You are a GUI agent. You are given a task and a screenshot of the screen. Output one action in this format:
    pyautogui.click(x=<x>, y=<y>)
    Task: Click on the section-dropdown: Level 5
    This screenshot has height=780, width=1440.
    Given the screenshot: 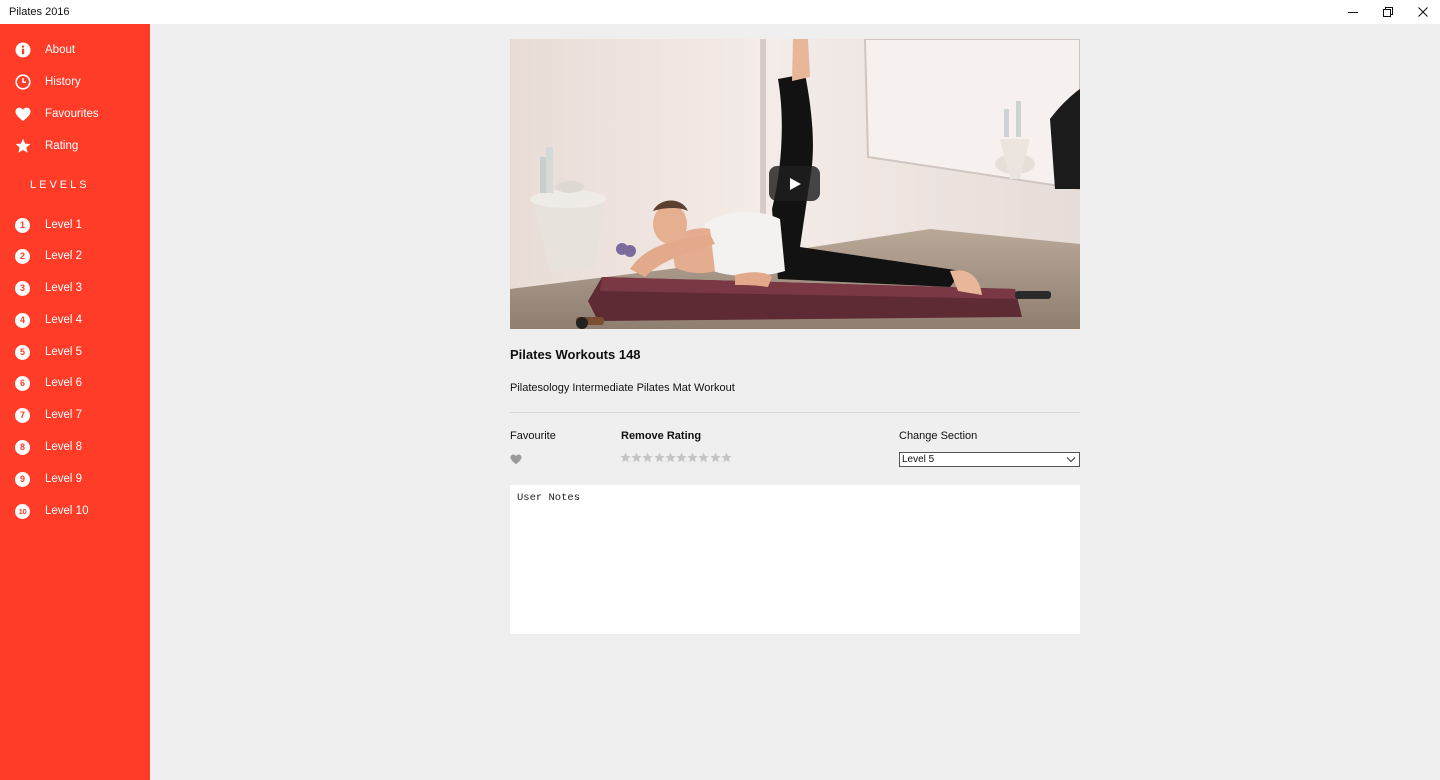 What is the action you would take?
    pyautogui.click(x=989, y=459)
    